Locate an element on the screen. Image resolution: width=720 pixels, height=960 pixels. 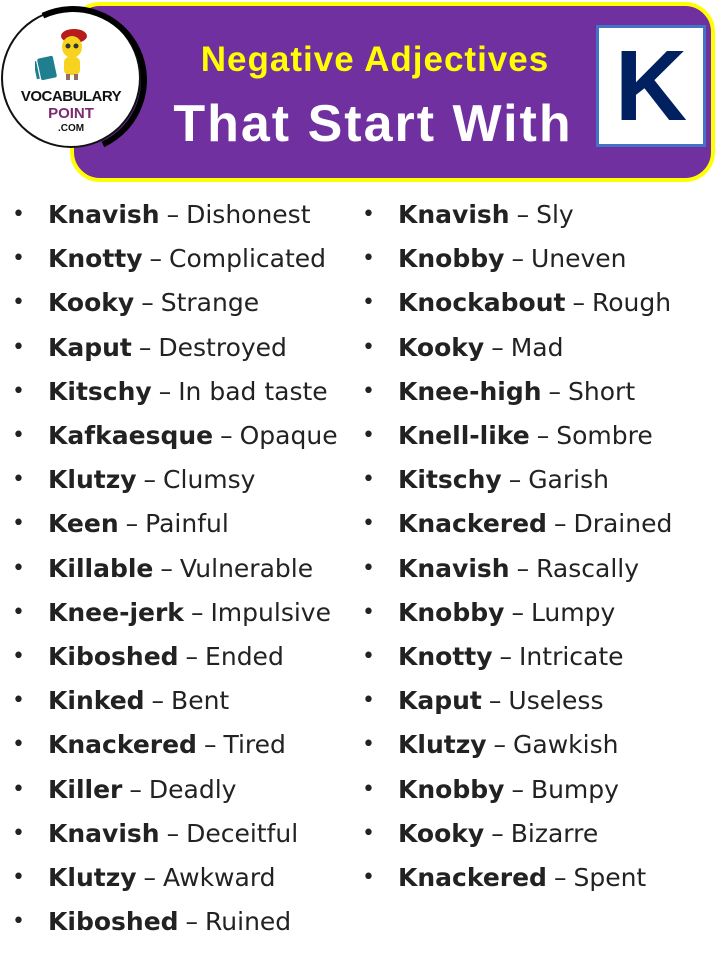
list-item: • Knotty – Intricate is located at coordinates (517, 657).